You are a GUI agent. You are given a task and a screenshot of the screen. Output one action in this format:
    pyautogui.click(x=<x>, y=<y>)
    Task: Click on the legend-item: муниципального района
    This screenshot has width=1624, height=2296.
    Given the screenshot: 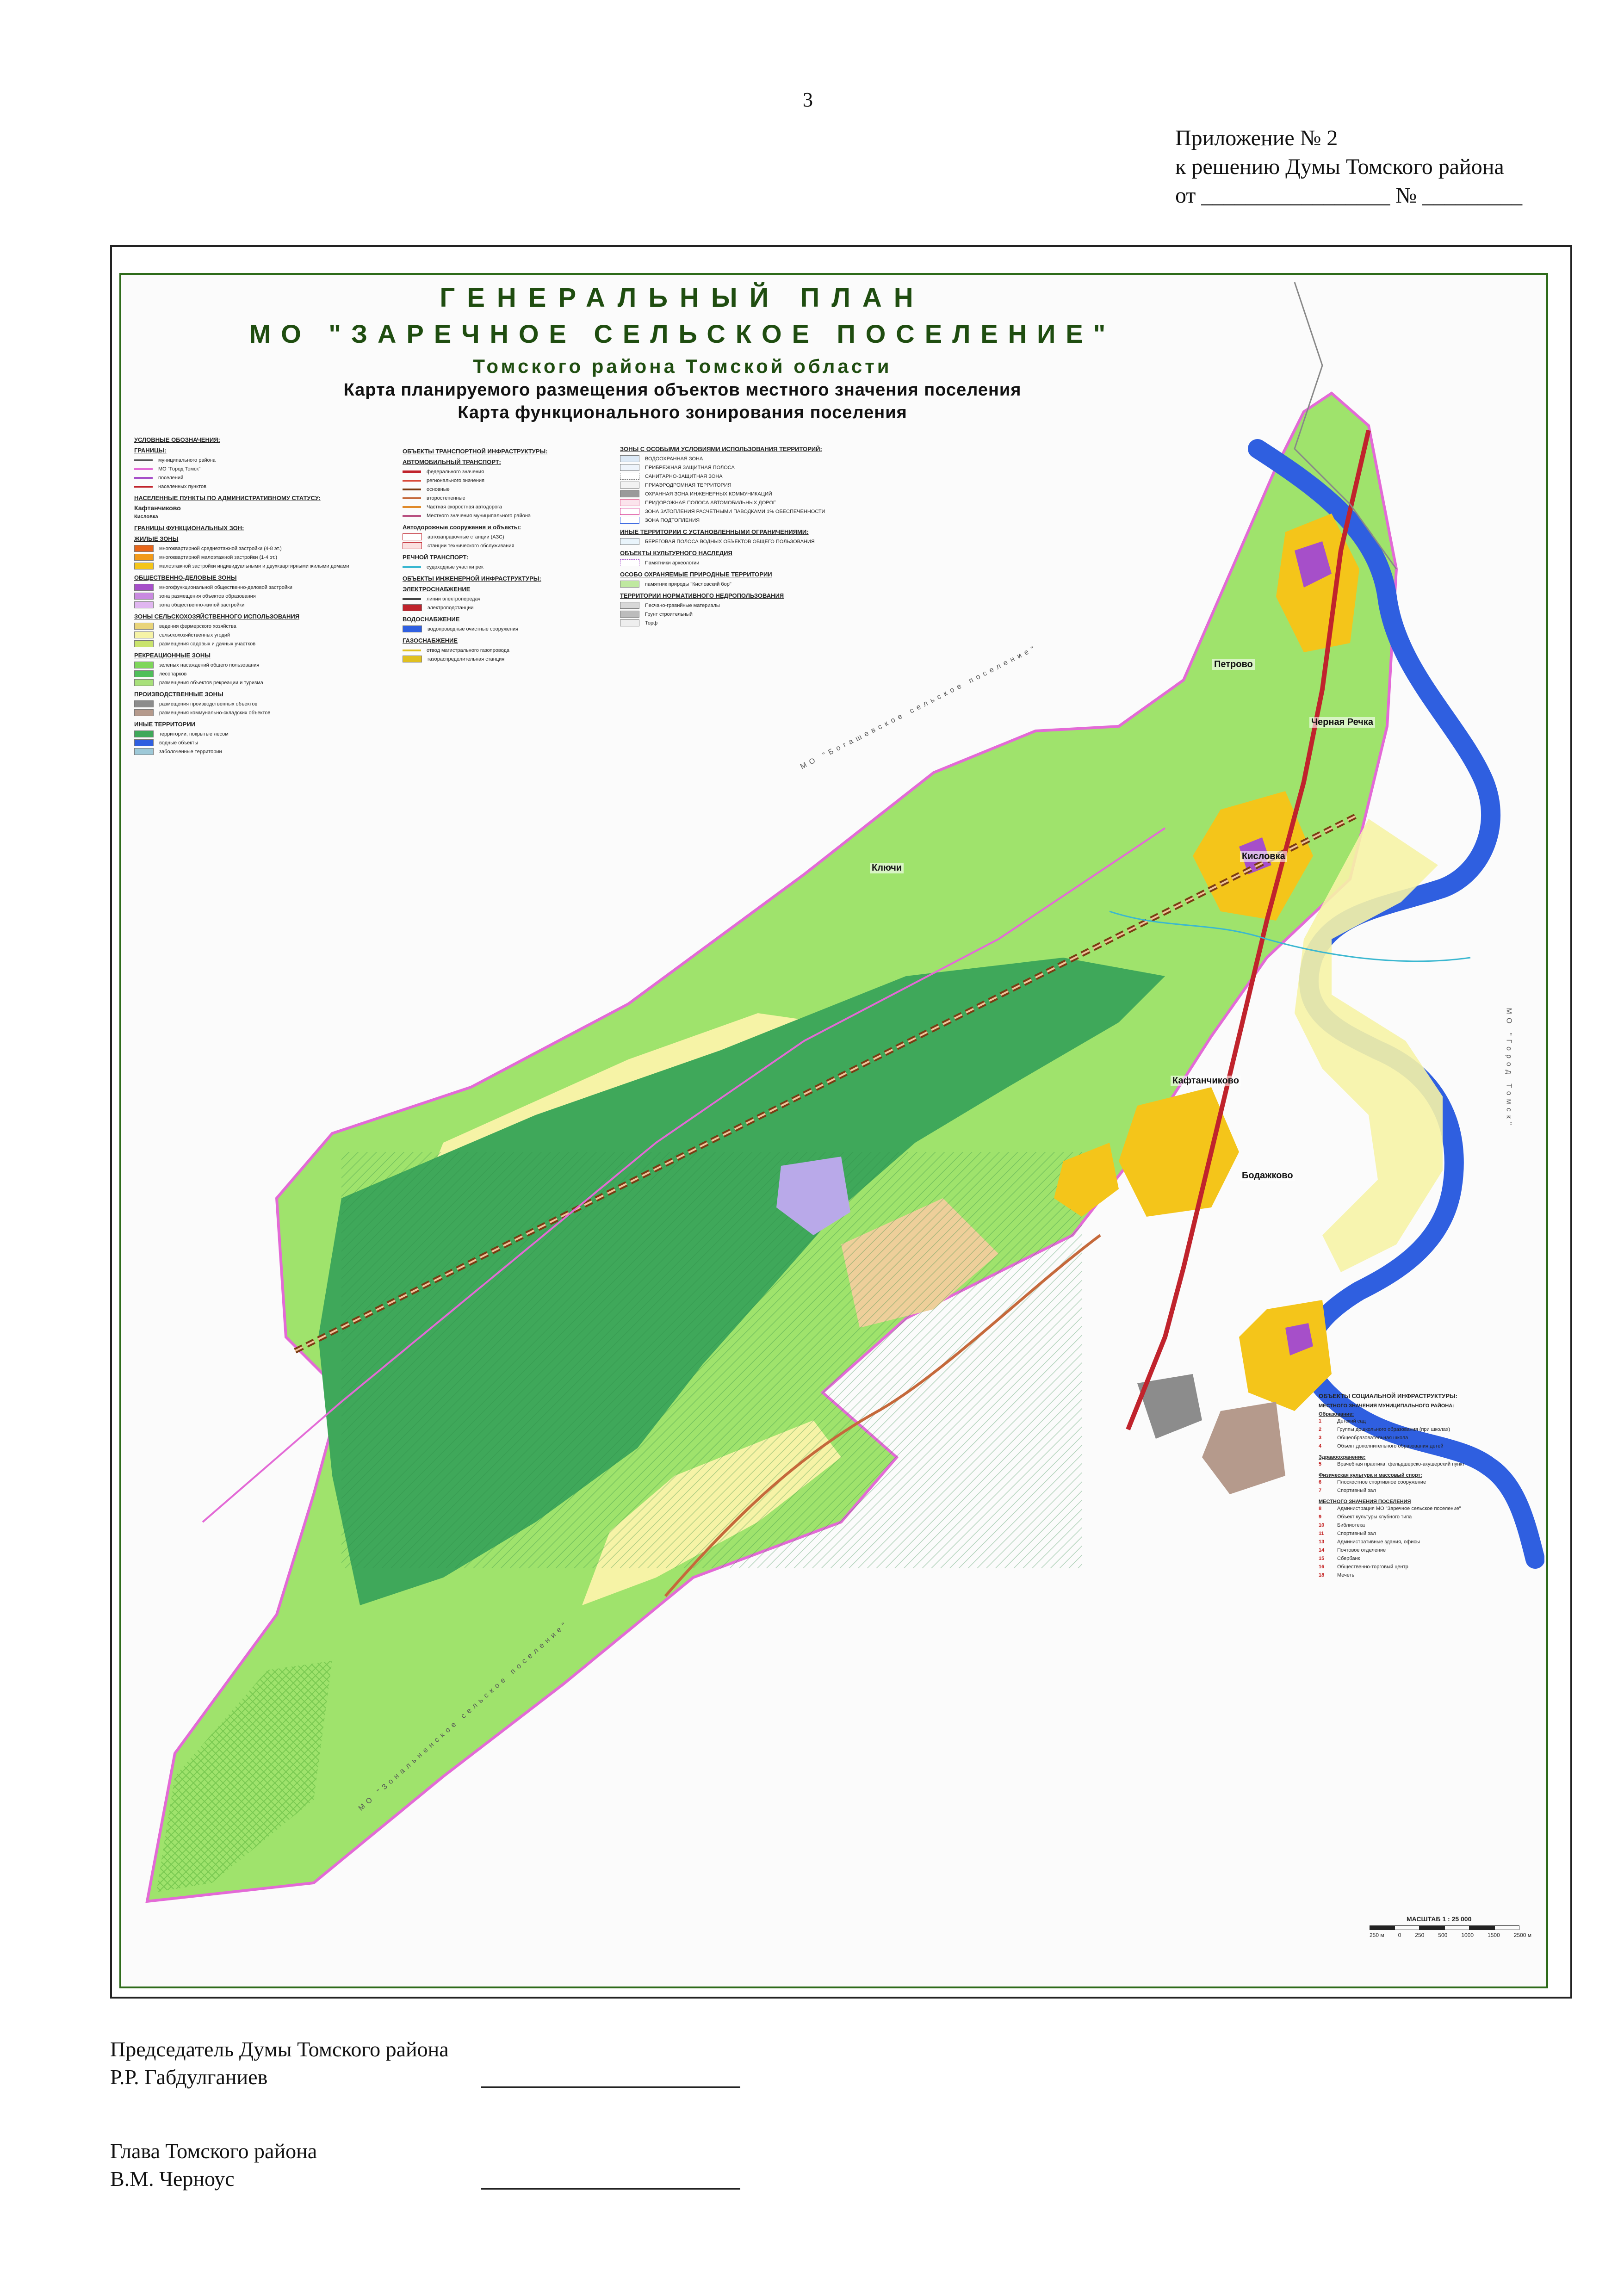 What is the action you would take?
    pyautogui.click(x=266, y=460)
    